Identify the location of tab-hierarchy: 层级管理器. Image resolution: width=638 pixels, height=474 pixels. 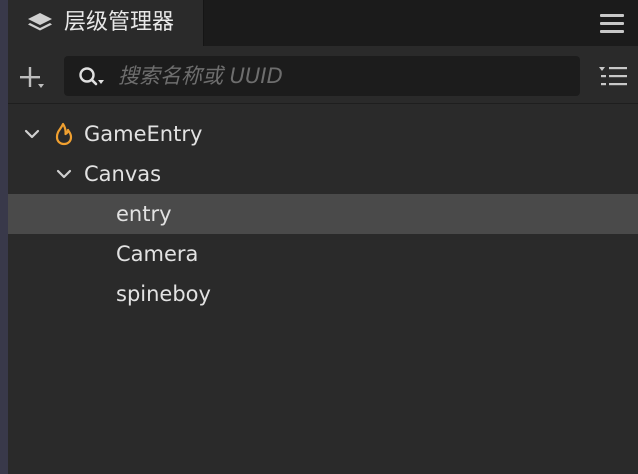
(106, 23).